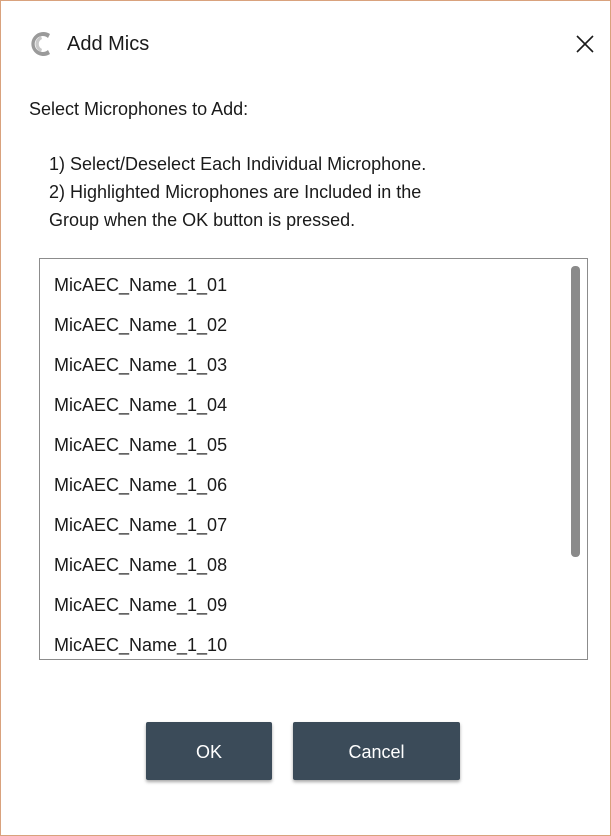 The width and height of the screenshot is (611, 836). I want to click on scrollbar-thumb, so click(575, 411).